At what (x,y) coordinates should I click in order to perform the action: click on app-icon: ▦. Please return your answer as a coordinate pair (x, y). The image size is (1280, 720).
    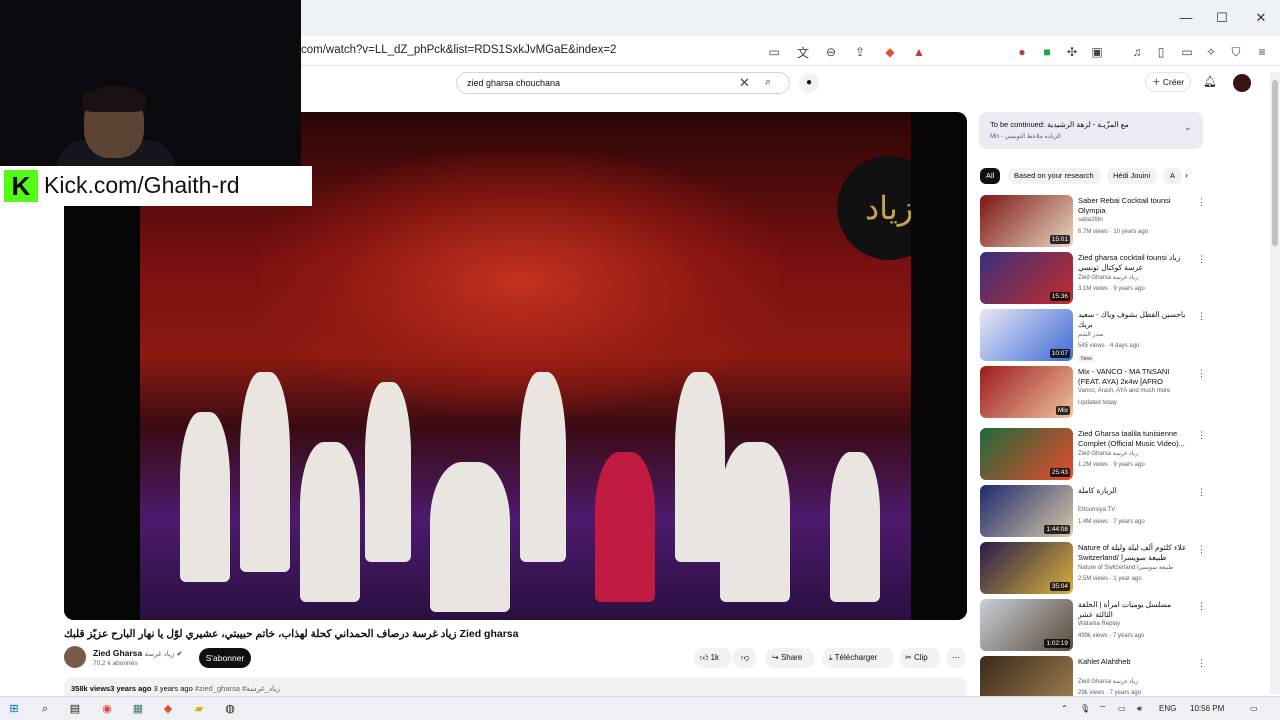
    Looking at the image, I should click on (138, 709).